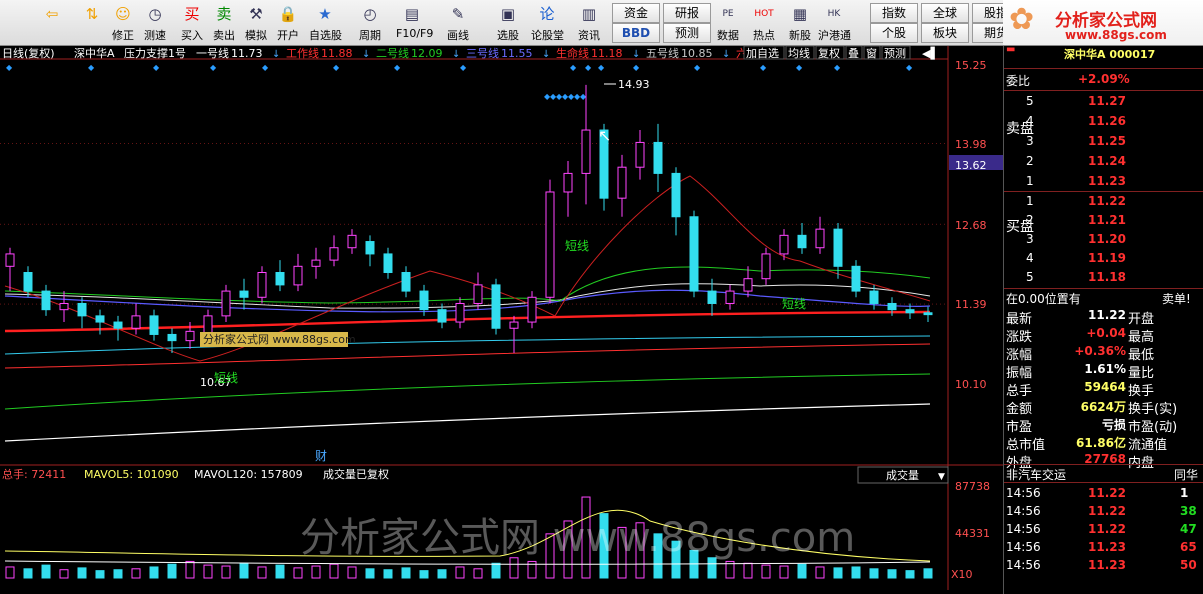  What do you see at coordinates (800, 22) in the screenshot?
I see `newstock-button: ▦ 新股` at bounding box center [800, 22].